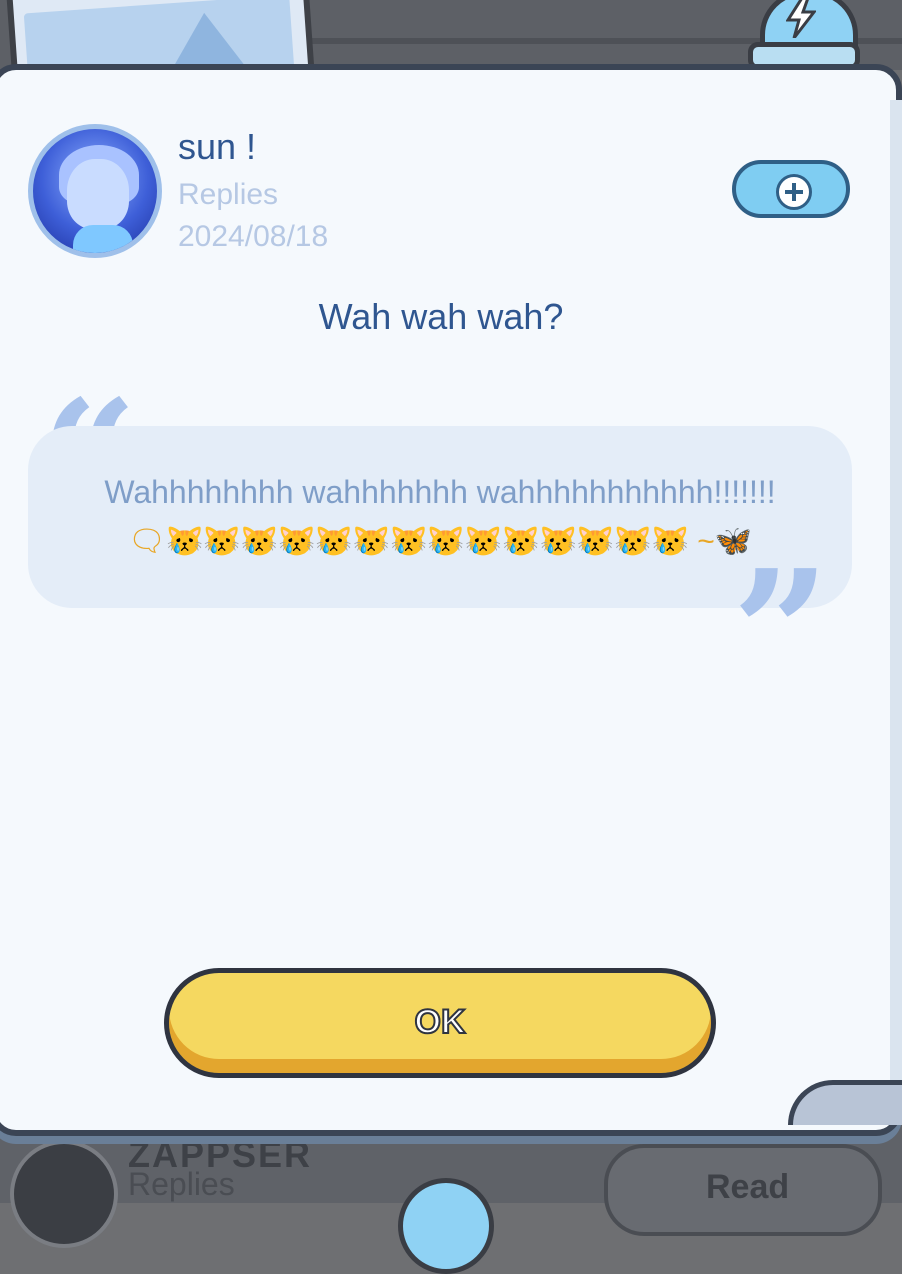  What do you see at coordinates (228, 194) in the screenshot?
I see `post-type-label: Replies` at bounding box center [228, 194].